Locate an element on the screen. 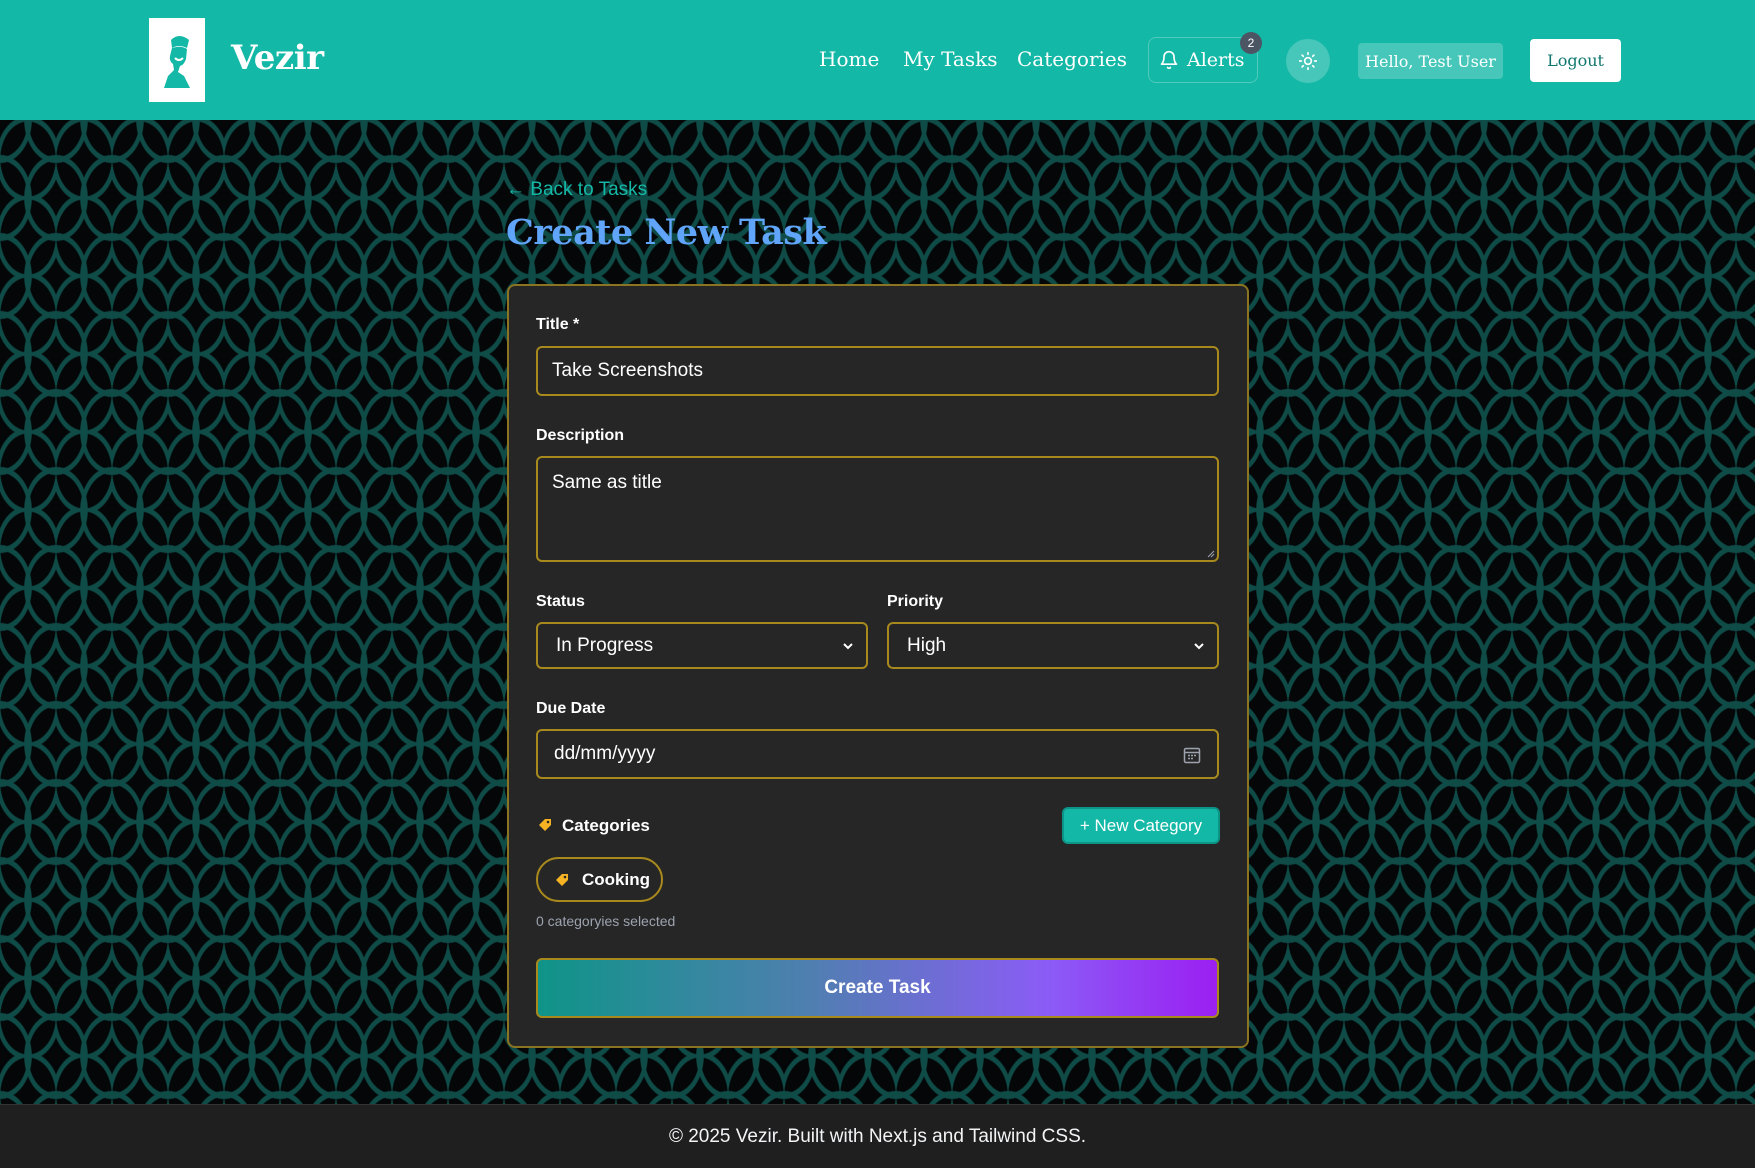  alerts-count-badge: 2 is located at coordinates (1251, 43).